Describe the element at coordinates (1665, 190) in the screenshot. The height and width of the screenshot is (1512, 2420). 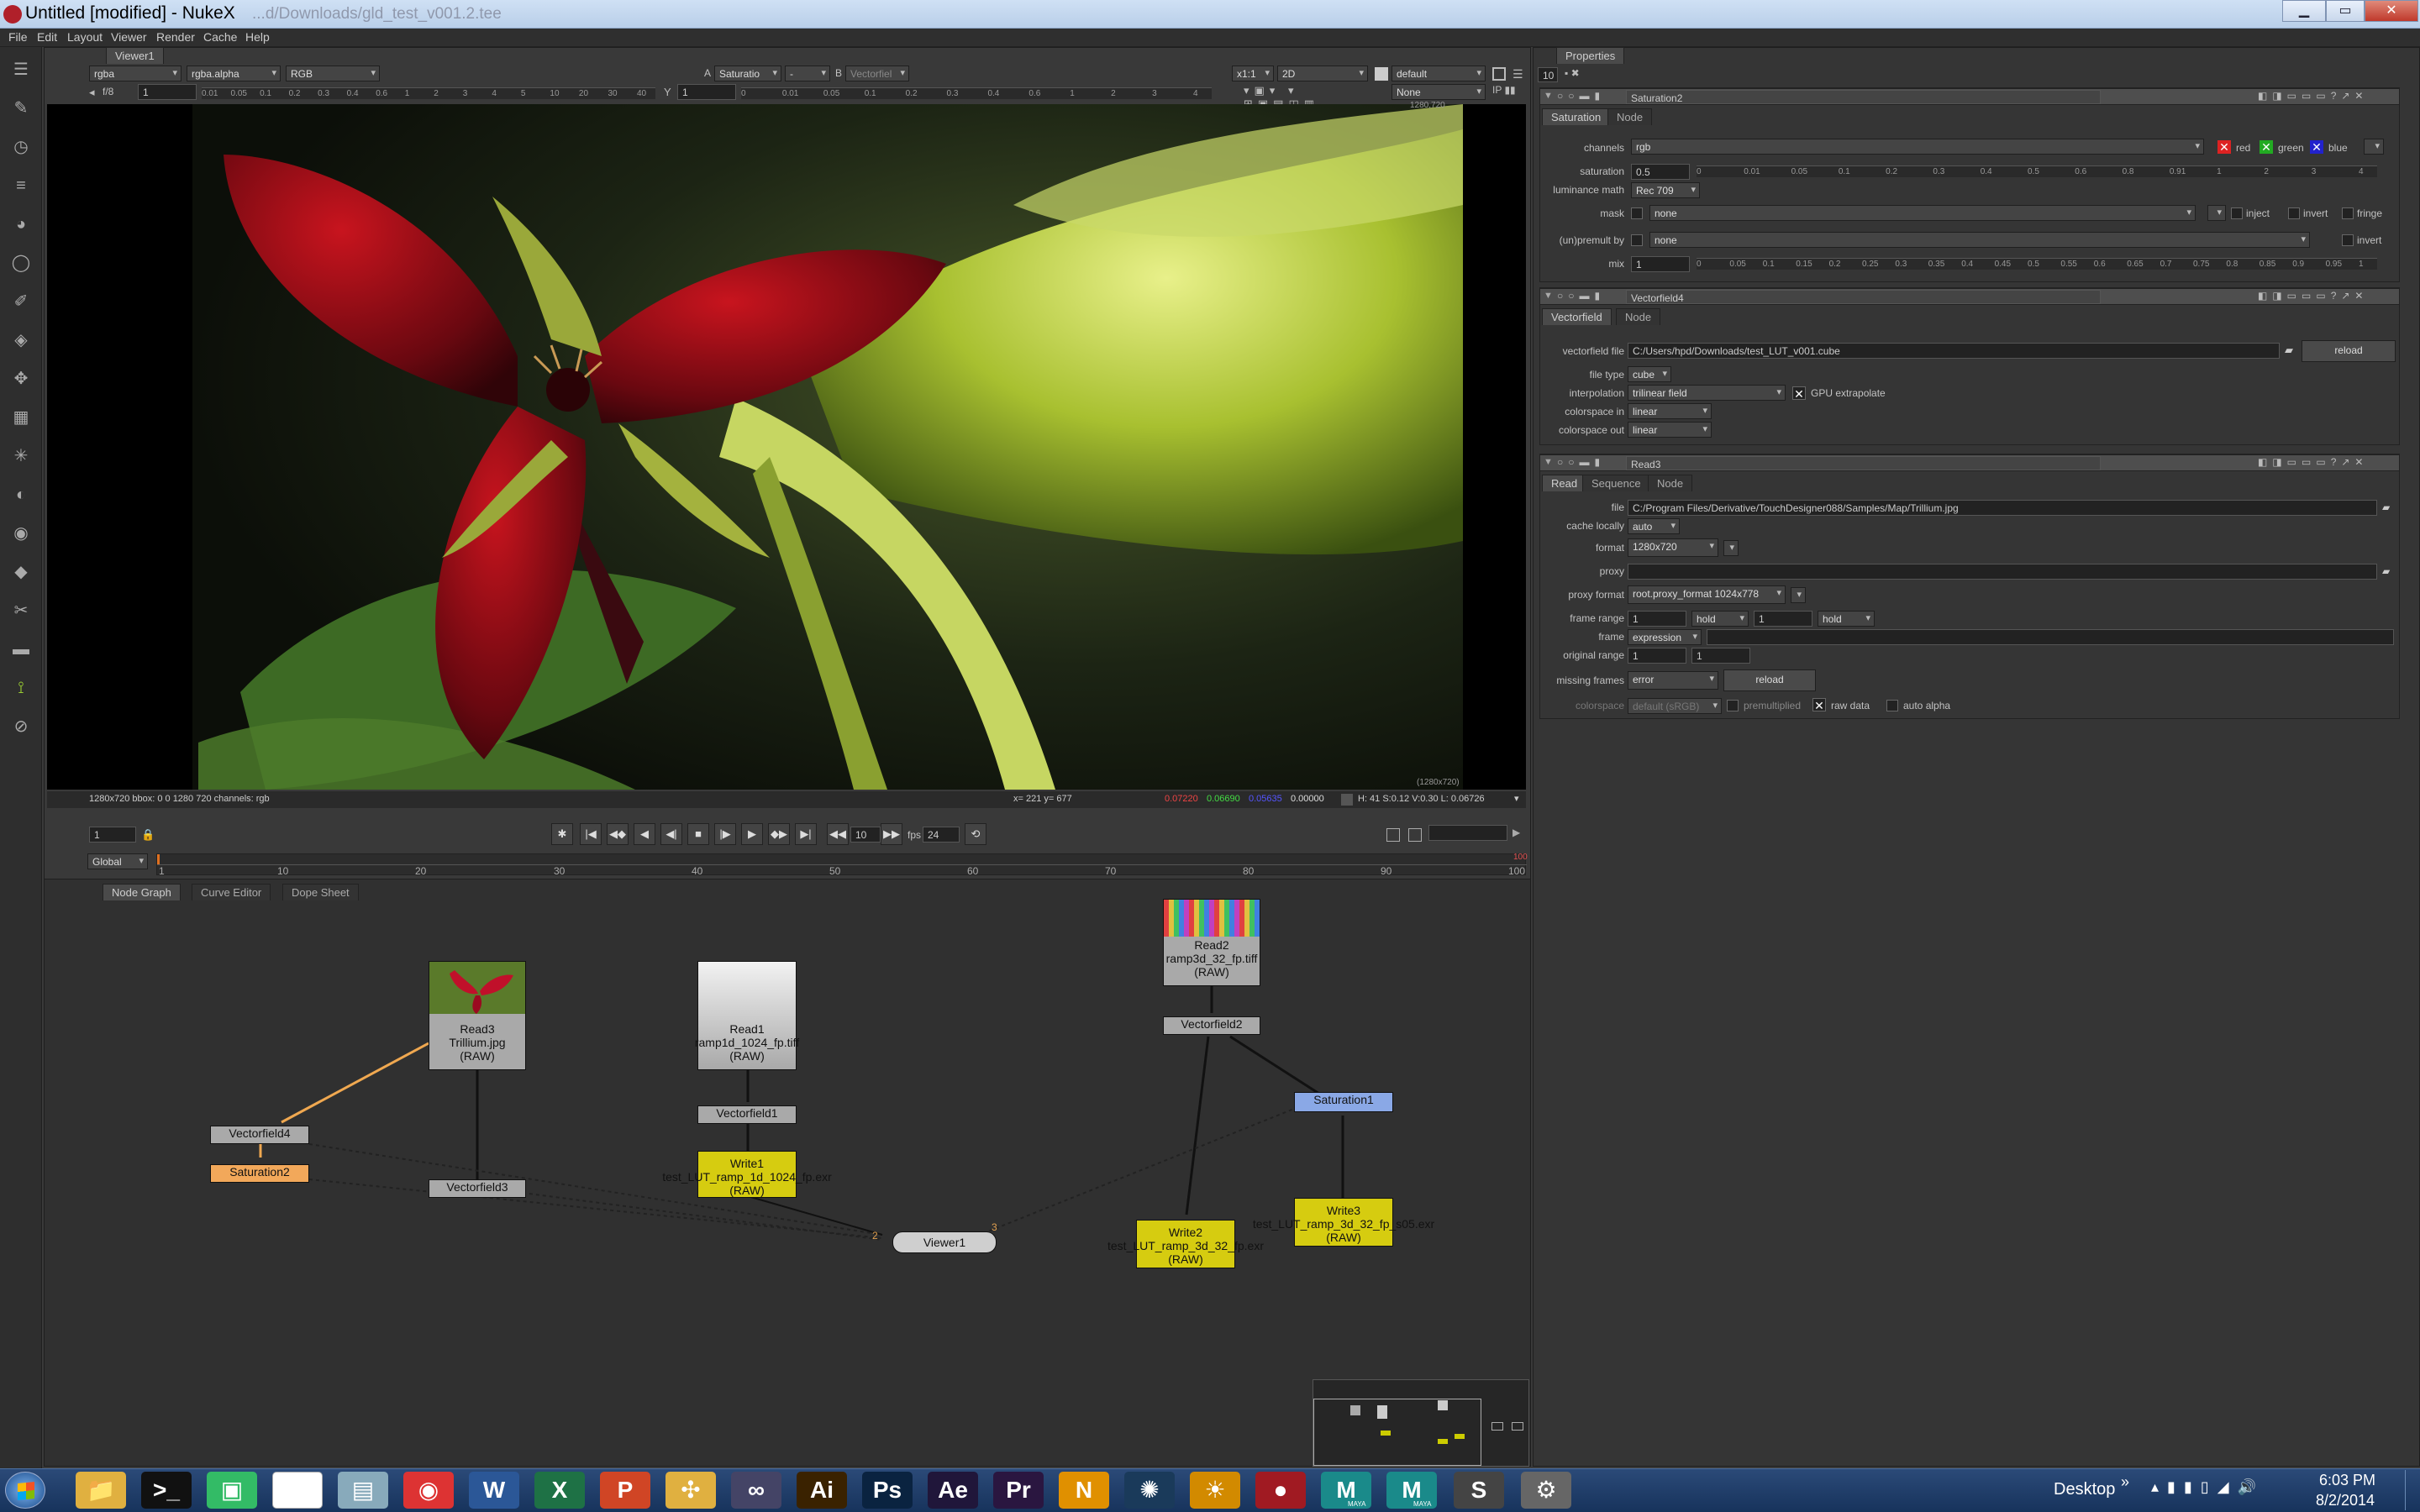
I see `luminance-math-dropdown: Rec 709` at that location.